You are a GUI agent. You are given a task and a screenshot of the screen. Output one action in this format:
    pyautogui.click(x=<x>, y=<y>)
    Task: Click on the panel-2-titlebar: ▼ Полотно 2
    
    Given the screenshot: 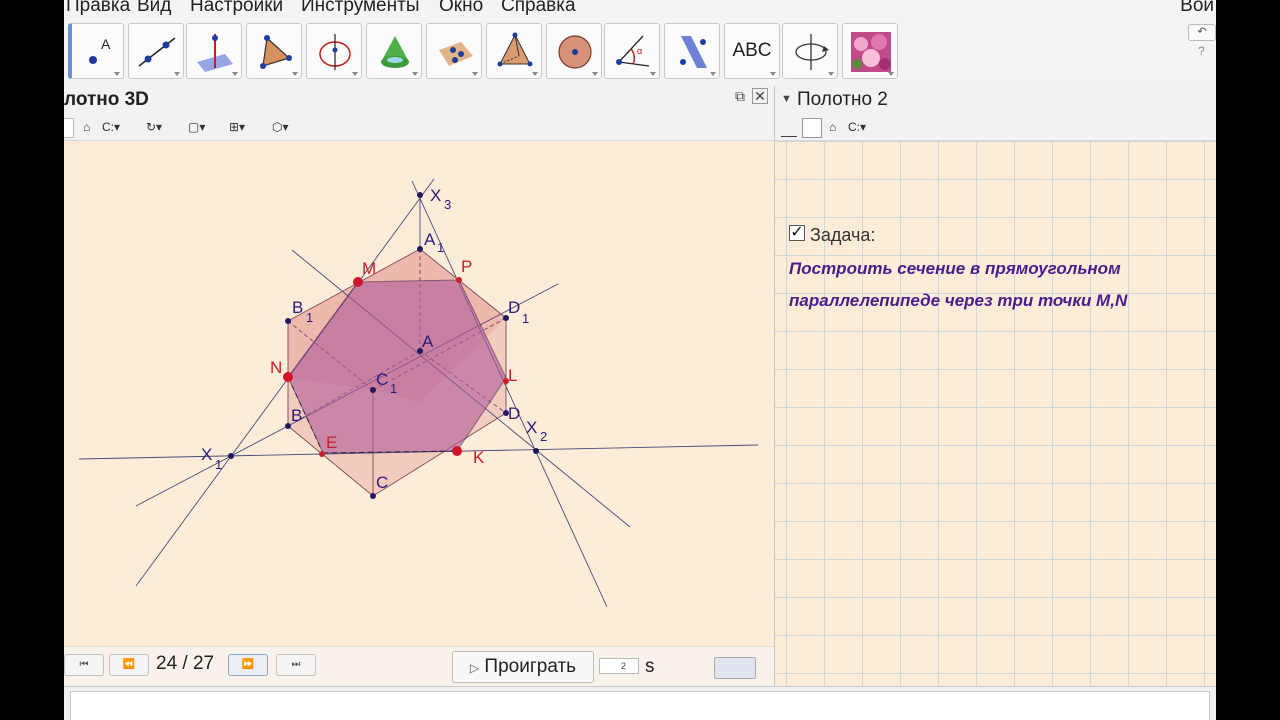 What is the action you would take?
    pyautogui.click(x=995, y=100)
    